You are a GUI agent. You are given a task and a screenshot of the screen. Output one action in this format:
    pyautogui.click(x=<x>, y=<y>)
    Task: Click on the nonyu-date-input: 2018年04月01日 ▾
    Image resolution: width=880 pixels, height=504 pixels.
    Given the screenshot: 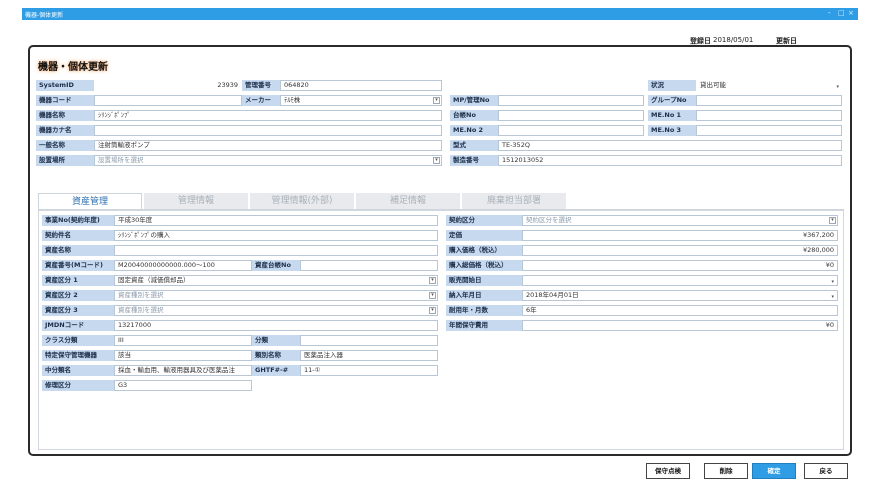 What is the action you would take?
    pyautogui.click(x=680, y=295)
    